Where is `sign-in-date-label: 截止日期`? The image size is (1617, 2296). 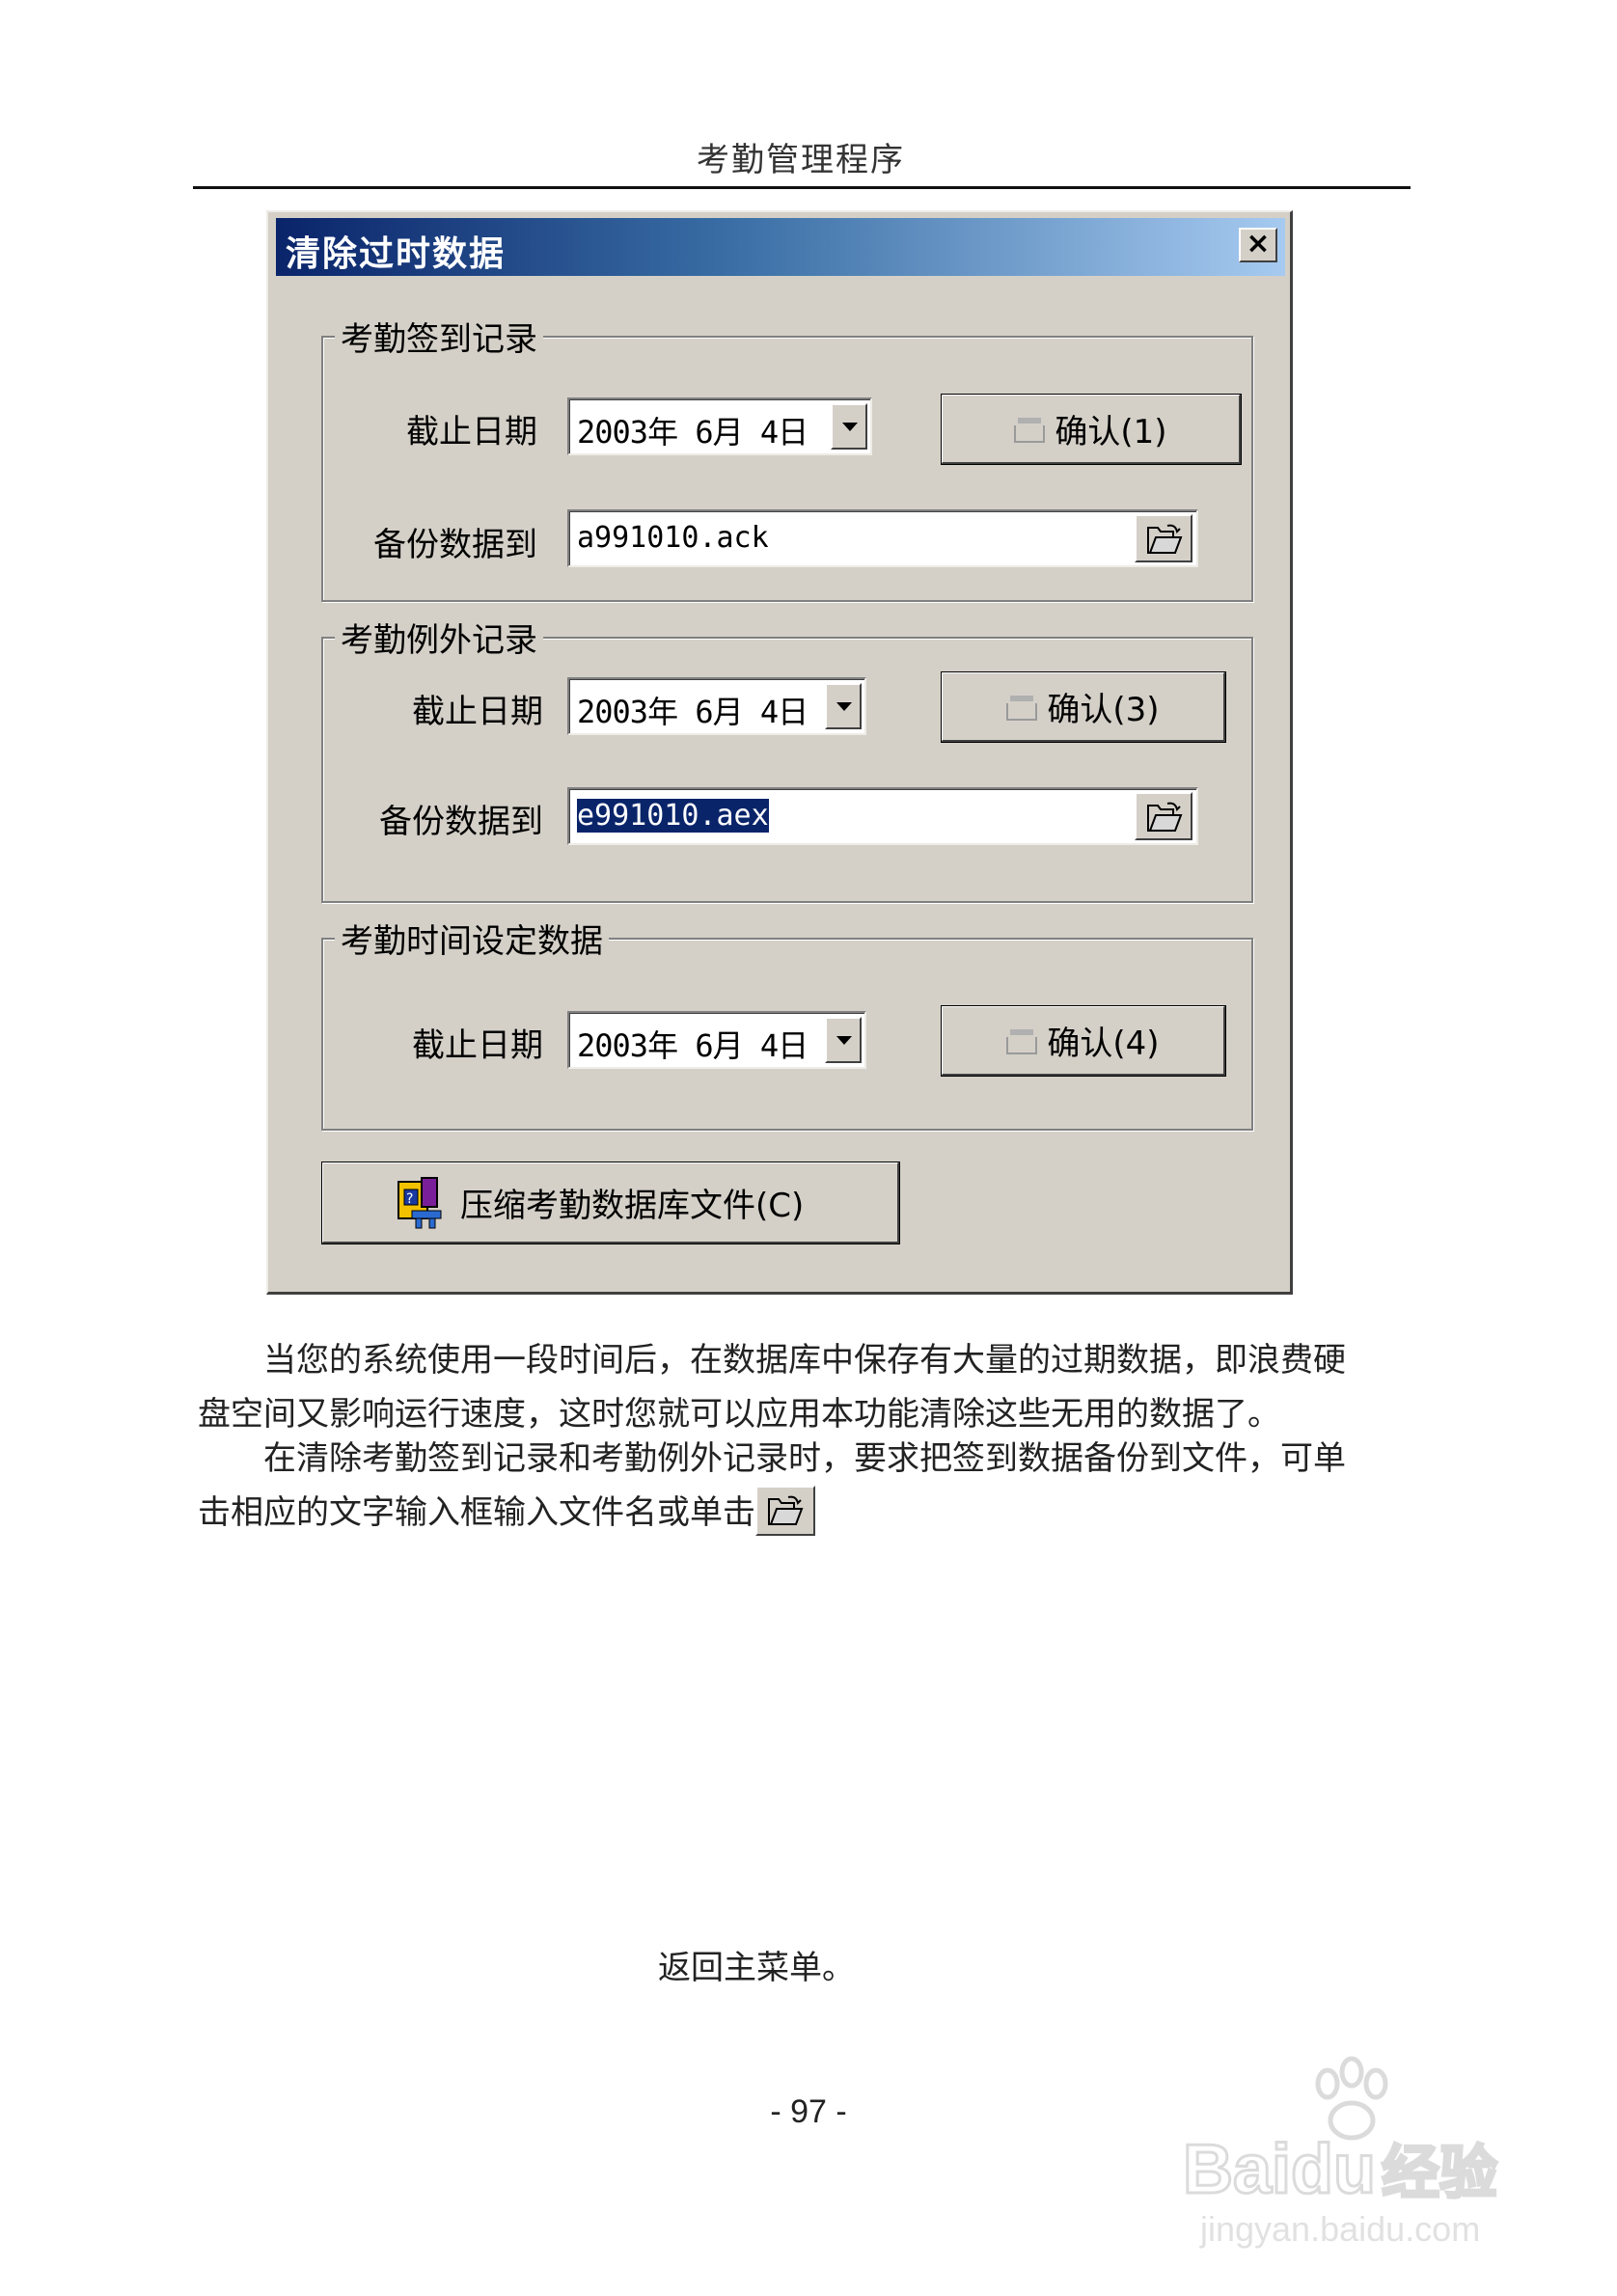
sign-in-date-label: 截止日期 is located at coordinates (472, 432).